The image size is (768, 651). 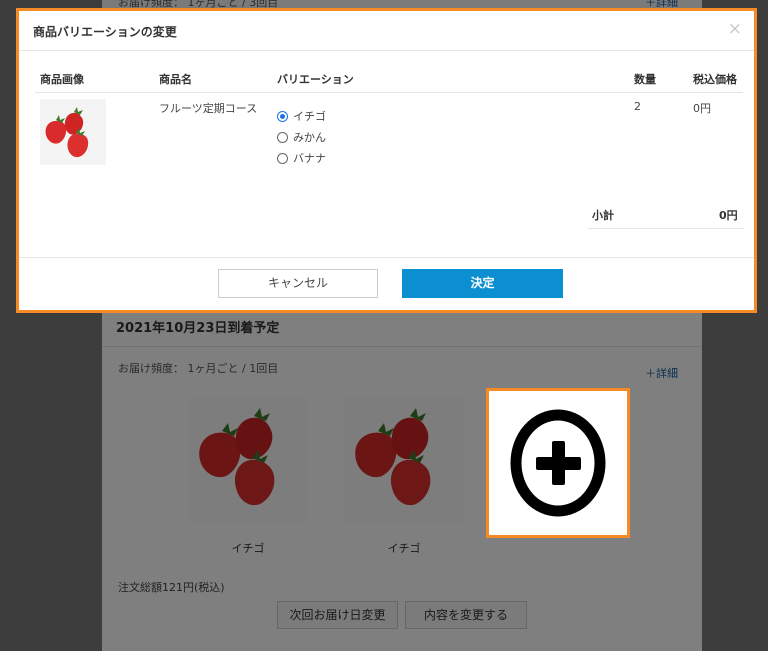 I want to click on variation-label: みかん, so click(x=309, y=137).